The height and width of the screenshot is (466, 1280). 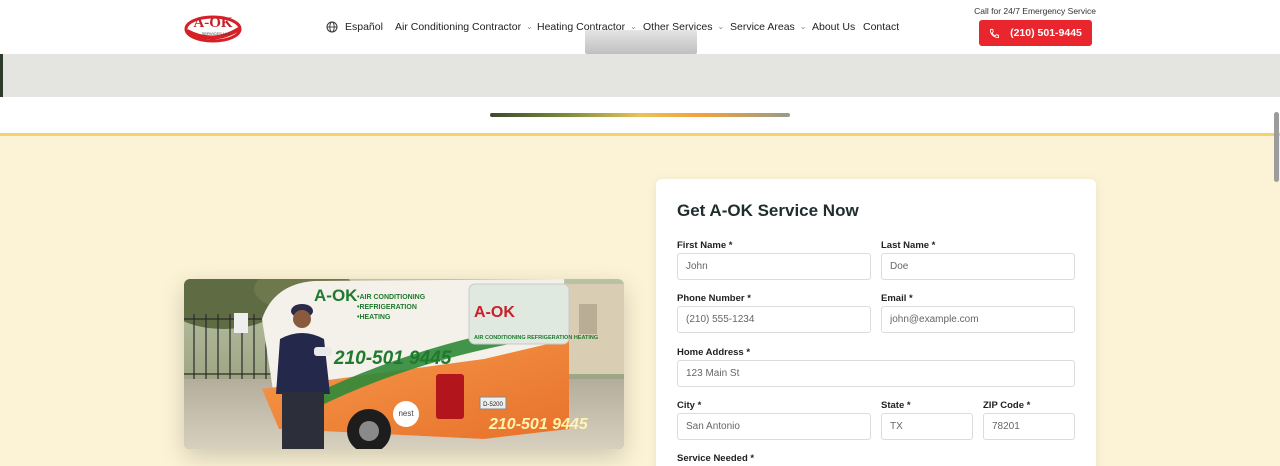 I want to click on nav-contact-label: Contact, so click(x=881, y=27).